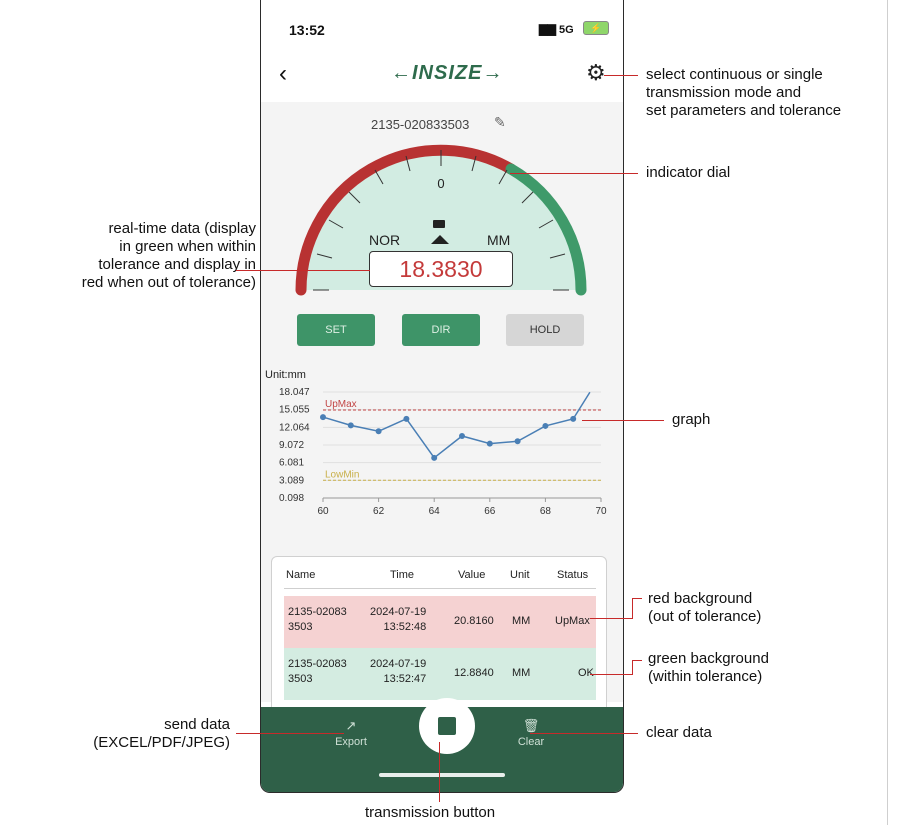  Describe the element at coordinates (566, 30) in the screenshot. I see `network-label: 5G` at that location.